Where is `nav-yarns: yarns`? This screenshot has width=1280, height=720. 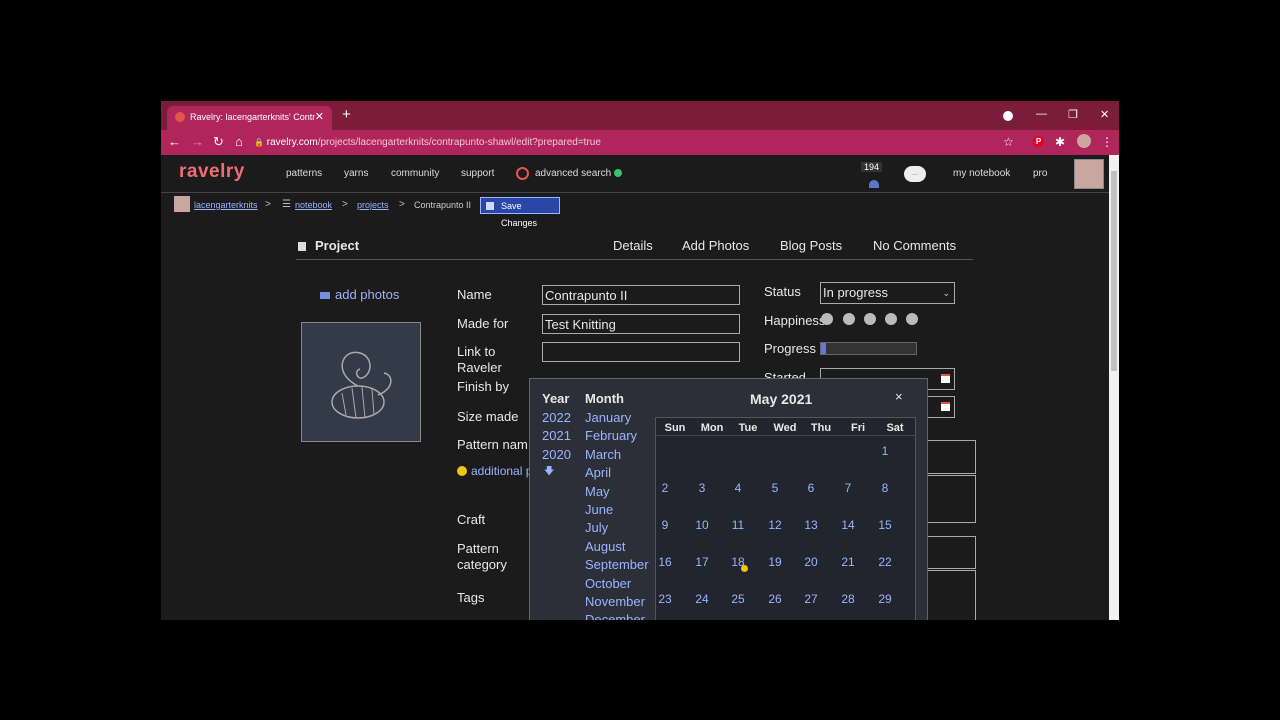 nav-yarns: yarns is located at coordinates (356, 173).